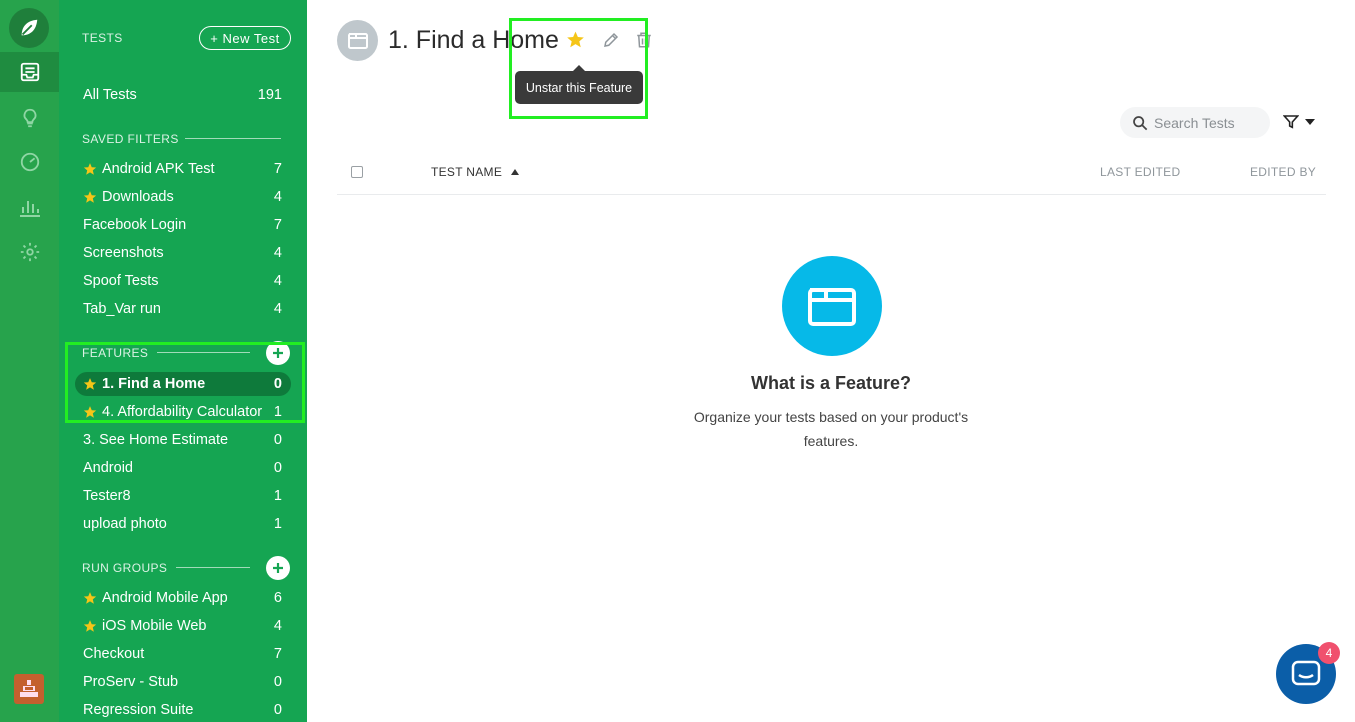 This screenshot has width=1355, height=722. I want to click on user-avatar, so click(29, 689).